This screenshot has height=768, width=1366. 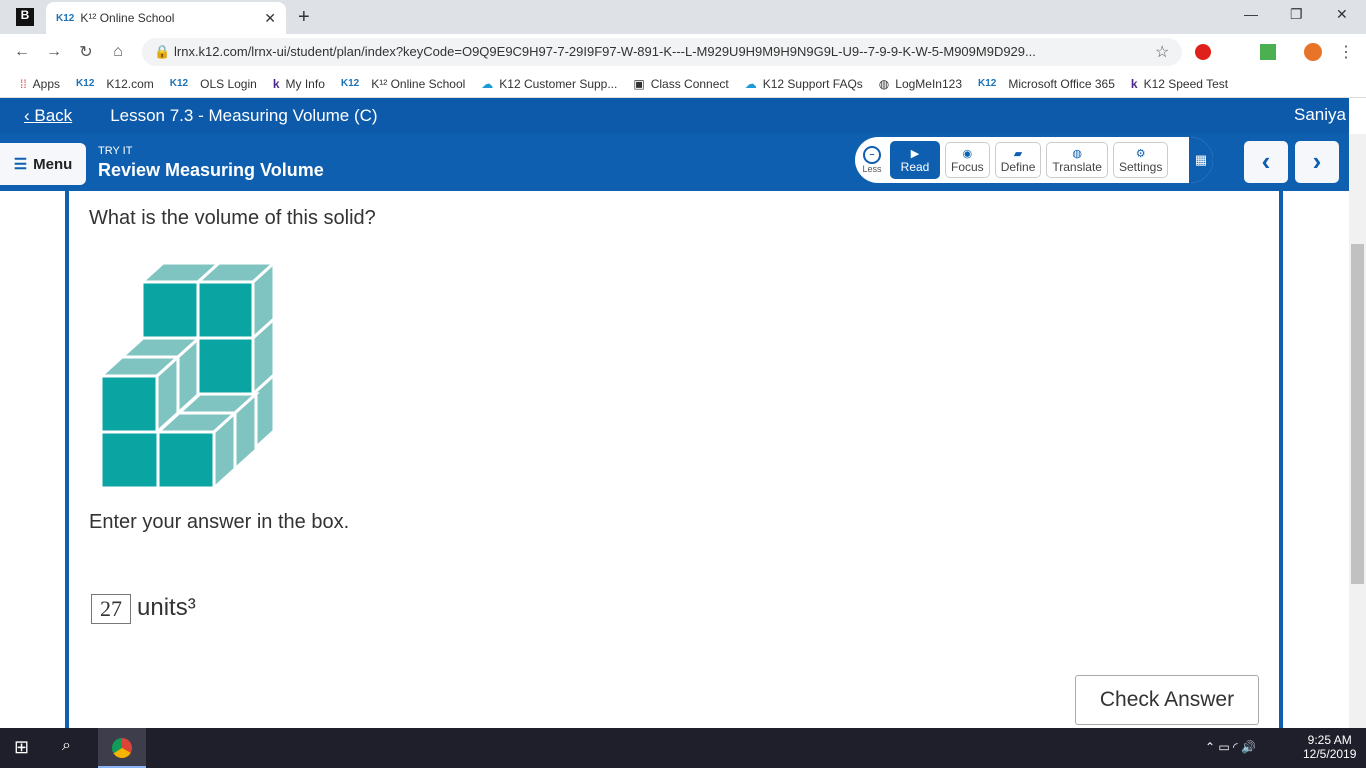 What do you see at coordinates (213, 84) in the screenshot?
I see `bookmark: K12 OLS Login` at bounding box center [213, 84].